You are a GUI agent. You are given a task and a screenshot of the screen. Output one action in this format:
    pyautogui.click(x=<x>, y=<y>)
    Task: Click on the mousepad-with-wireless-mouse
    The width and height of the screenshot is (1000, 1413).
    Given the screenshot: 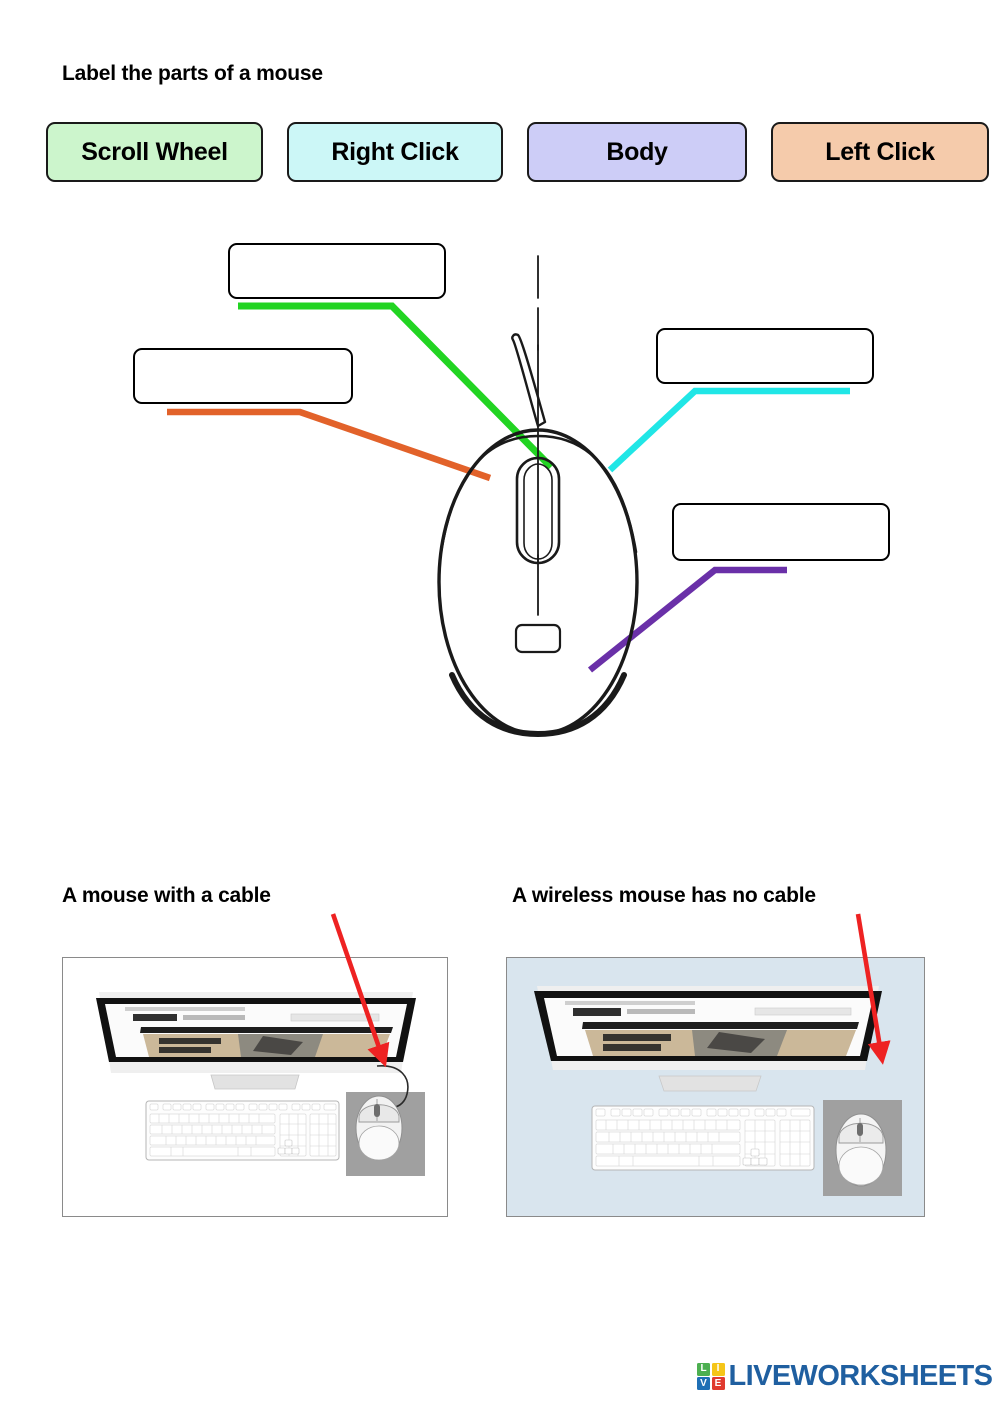 What is the action you would take?
    pyautogui.click(x=862, y=1148)
    